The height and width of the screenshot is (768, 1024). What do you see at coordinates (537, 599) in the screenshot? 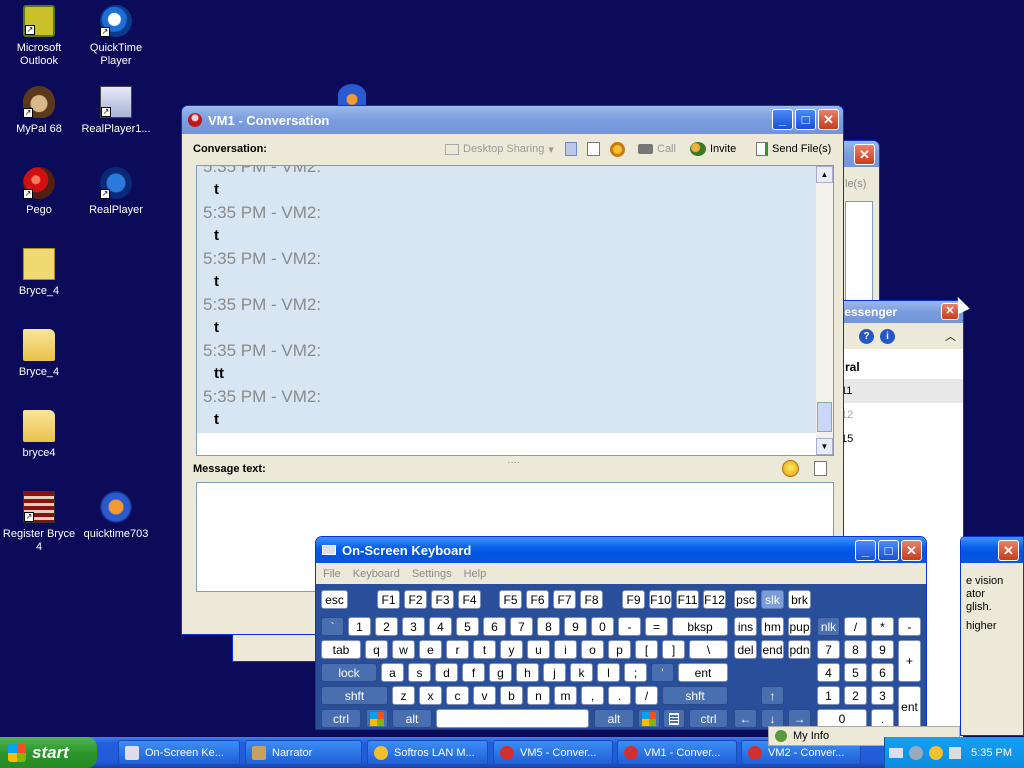
I see `key-f6: F6` at bounding box center [537, 599].